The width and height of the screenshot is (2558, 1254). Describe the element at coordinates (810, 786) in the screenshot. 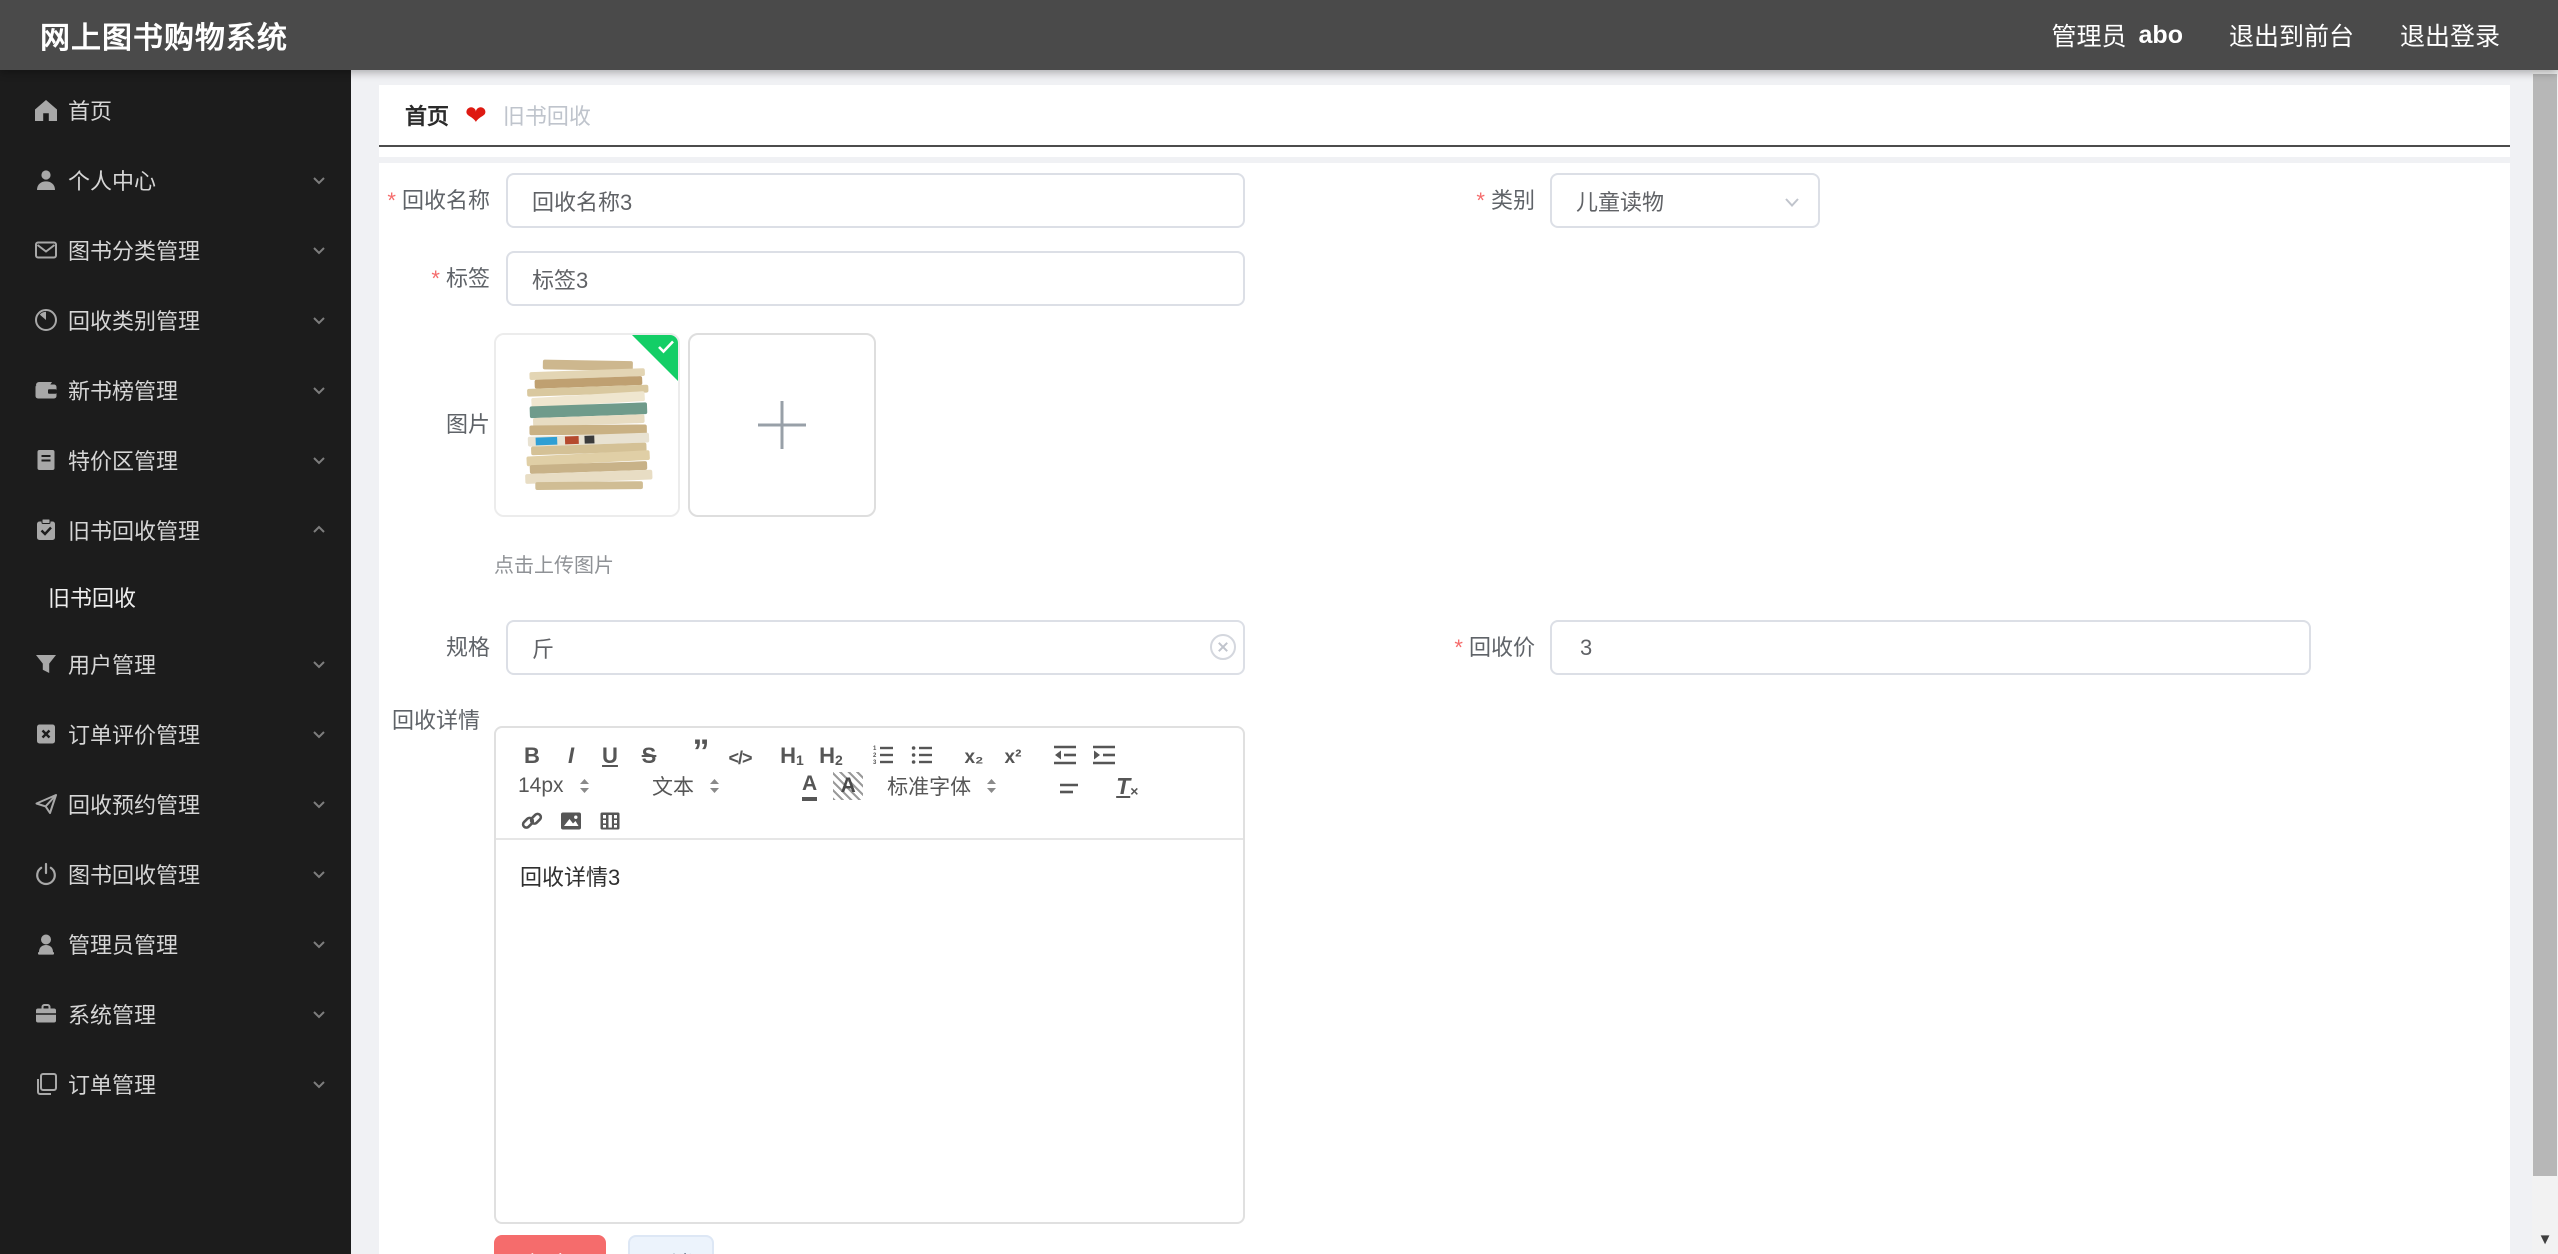

I see `text-color-button: A` at that location.